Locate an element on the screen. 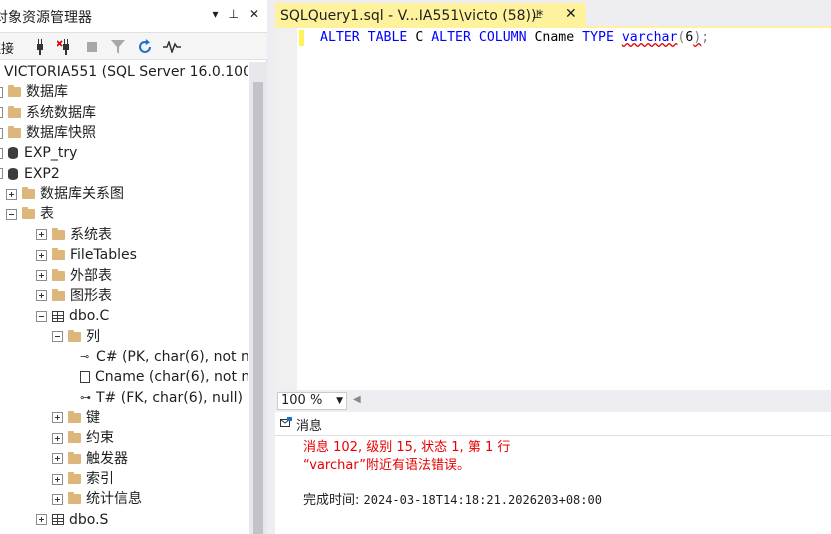  tree-node: 约束 is located at coordinates (83, 438).